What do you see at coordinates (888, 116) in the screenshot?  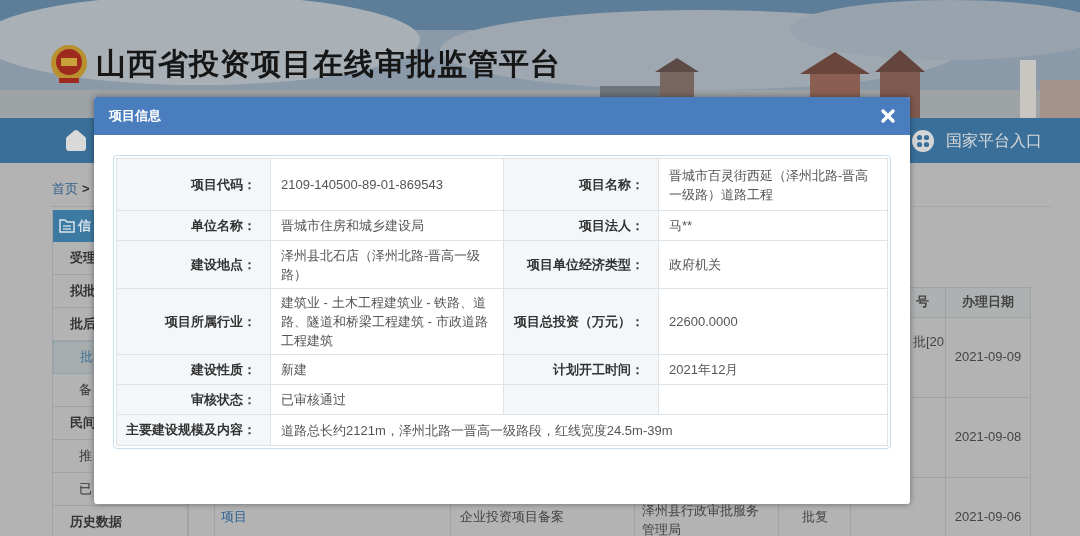 I see `close-icon` at bounding box center [888, 116].